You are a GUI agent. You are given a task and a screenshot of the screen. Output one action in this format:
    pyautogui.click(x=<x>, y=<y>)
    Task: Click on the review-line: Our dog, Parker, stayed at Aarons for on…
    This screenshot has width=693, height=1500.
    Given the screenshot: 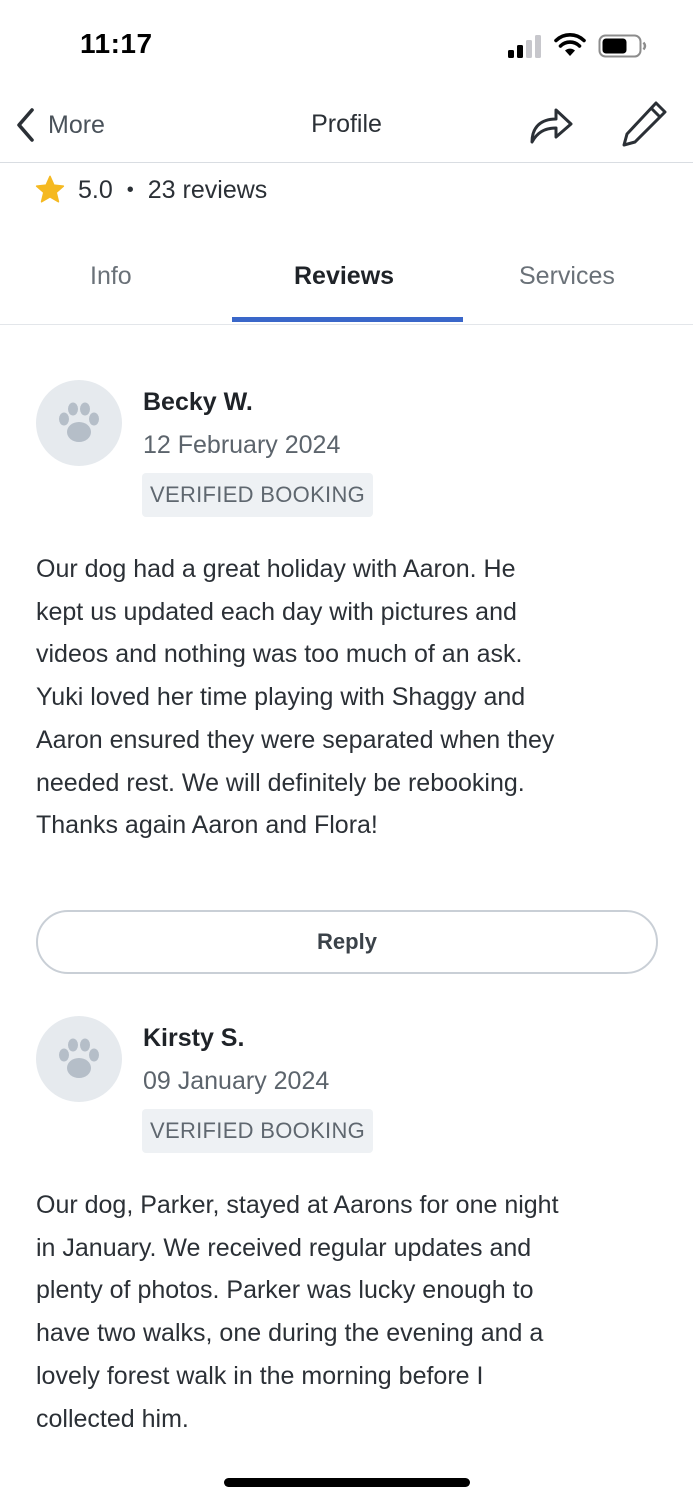 What is the action you would take?
    pyautogui.click(x=297, y=1205)
    